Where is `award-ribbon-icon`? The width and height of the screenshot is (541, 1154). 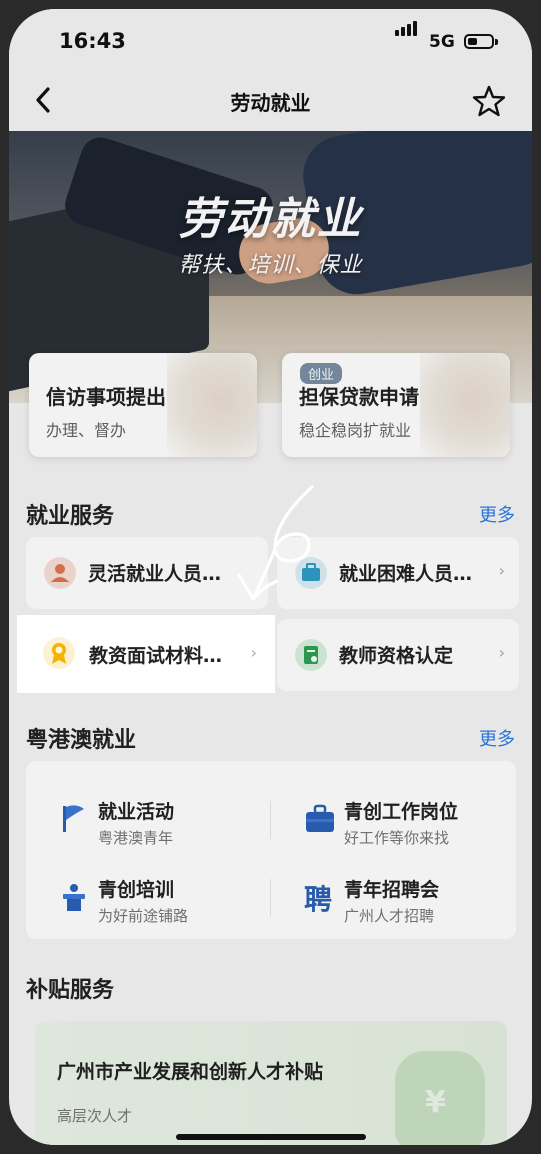
award-ribbon-icon is located at coordinates (59, 653).